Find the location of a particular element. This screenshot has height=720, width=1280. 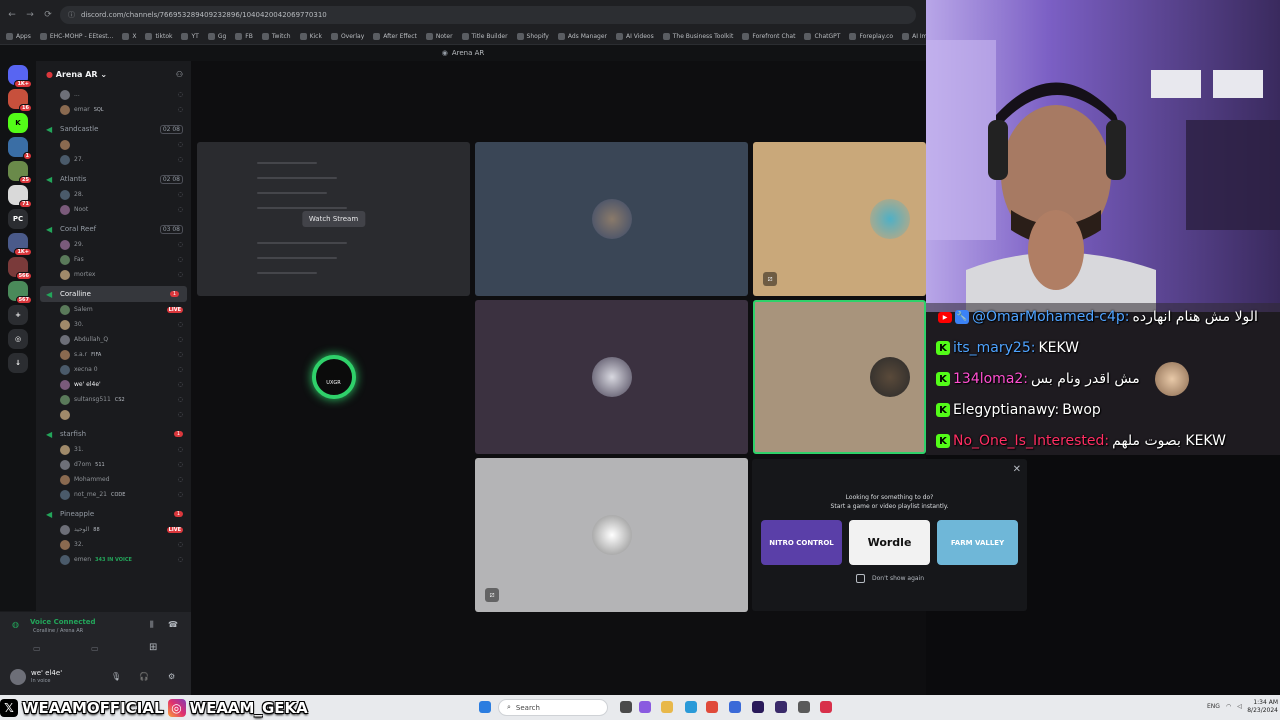

bookmark-item: AI Image is located at coordinates (914, 36).